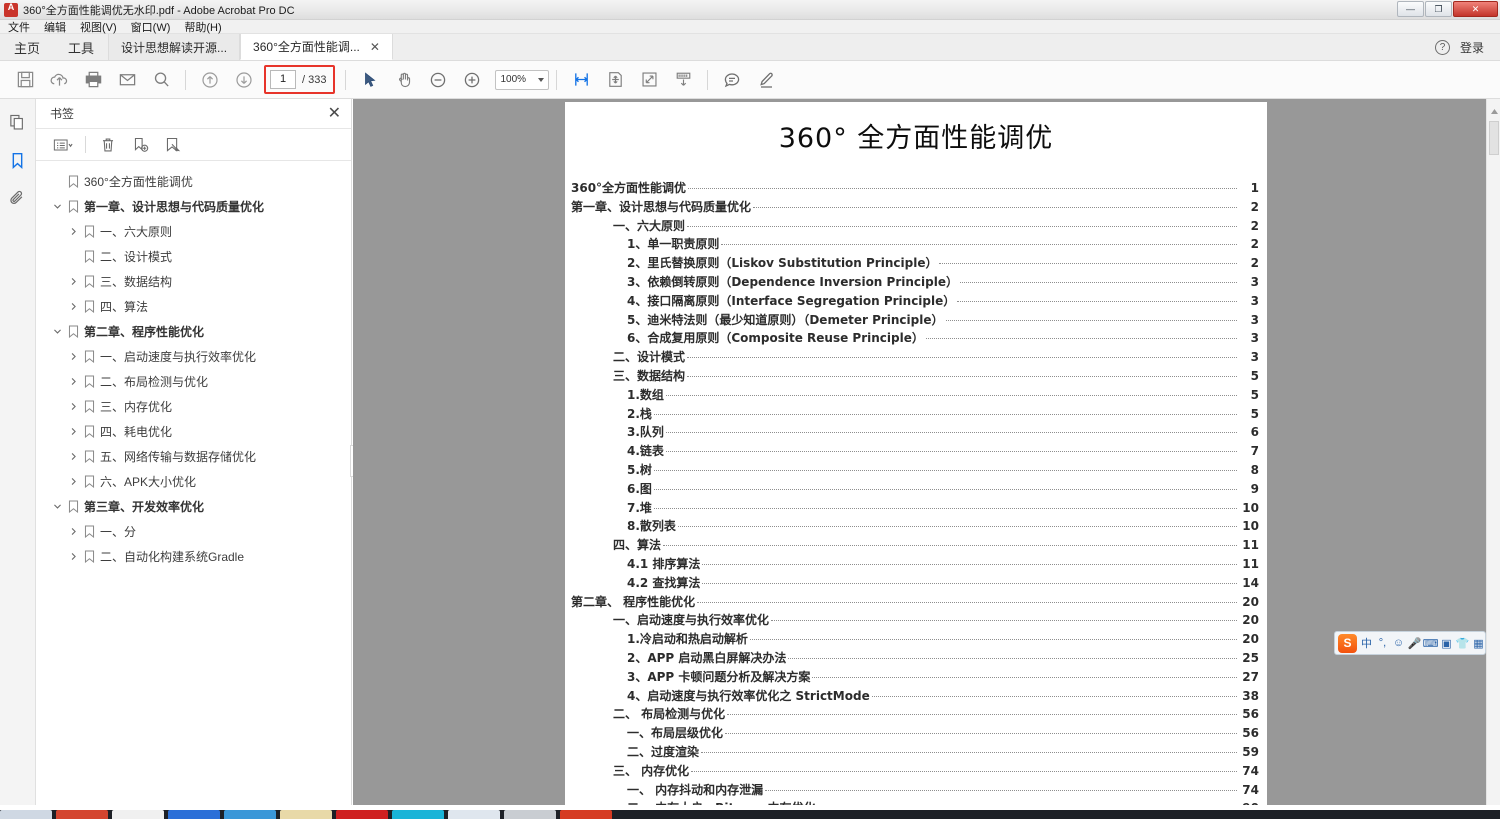 This screenshot has height=819, width=1500. I want to click on bookmark-item: 五、网络传输与数据存储优化, so click(193, 456).